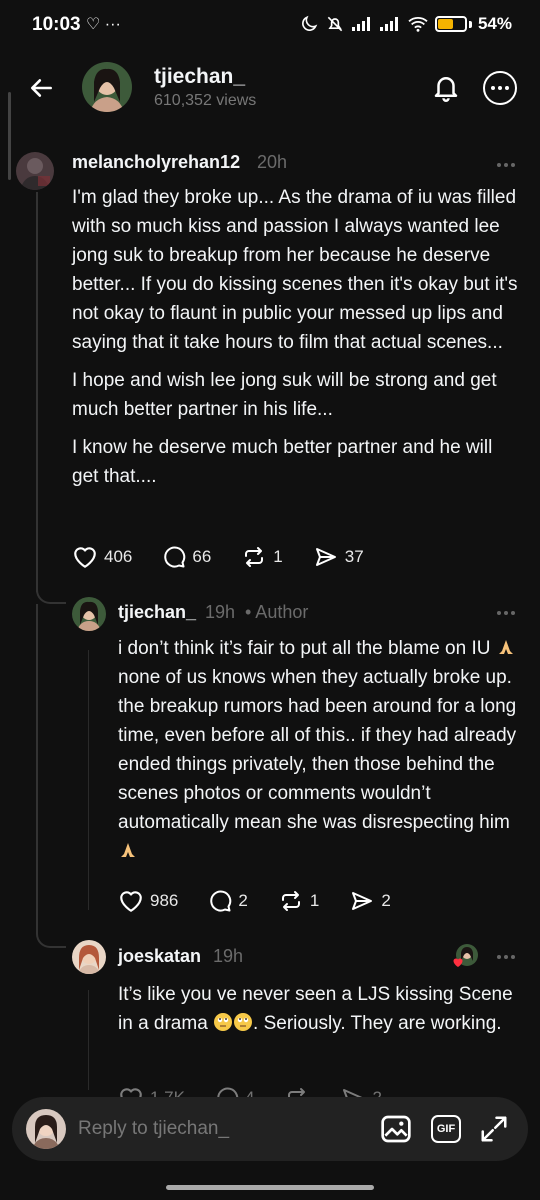 The height and width of the screenshot is (1200, 540). Describe the element at coordinates (56, 24) in the screenshot. I see `status-time: 10:03` at that location.